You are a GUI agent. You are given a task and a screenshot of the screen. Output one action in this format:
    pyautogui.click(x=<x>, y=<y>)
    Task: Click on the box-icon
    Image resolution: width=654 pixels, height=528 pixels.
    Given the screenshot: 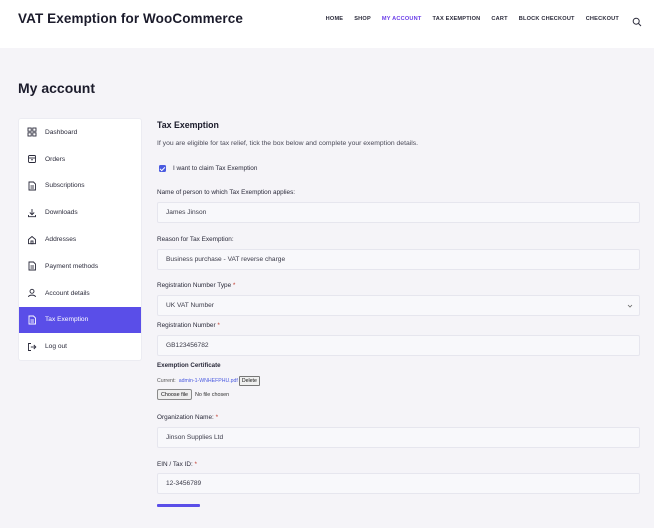 What is the action you would take?
    pyautogui.click(x=32, y=159)
    